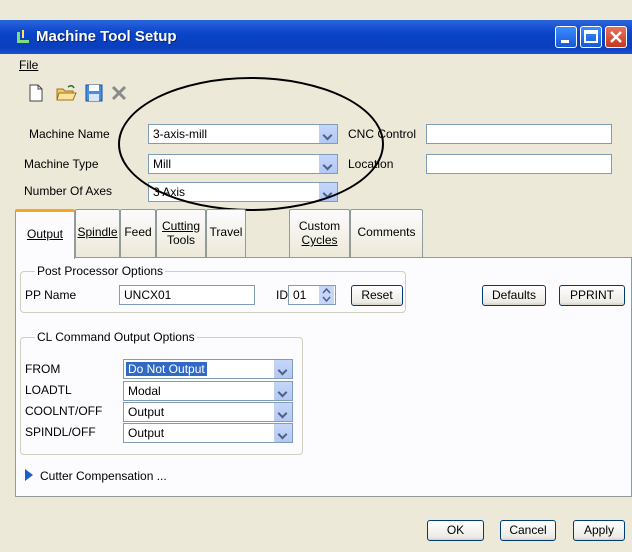  Describe the element at coordinates (519, 134) in the screenshot. I see `cnc-control-field` at that location.